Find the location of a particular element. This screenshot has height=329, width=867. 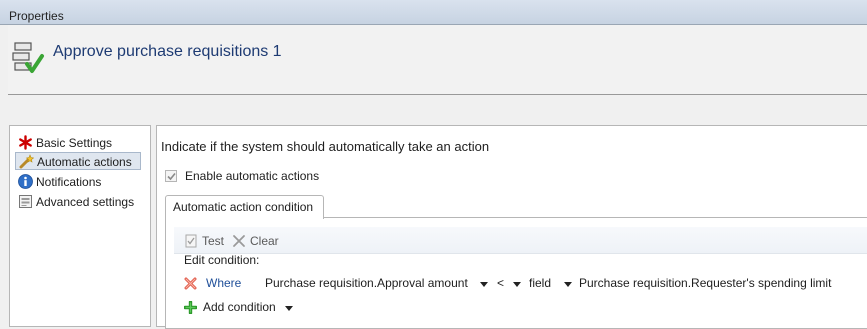

nav-item-basic-settings: Basic Settings is located at coordinates (78, 143).